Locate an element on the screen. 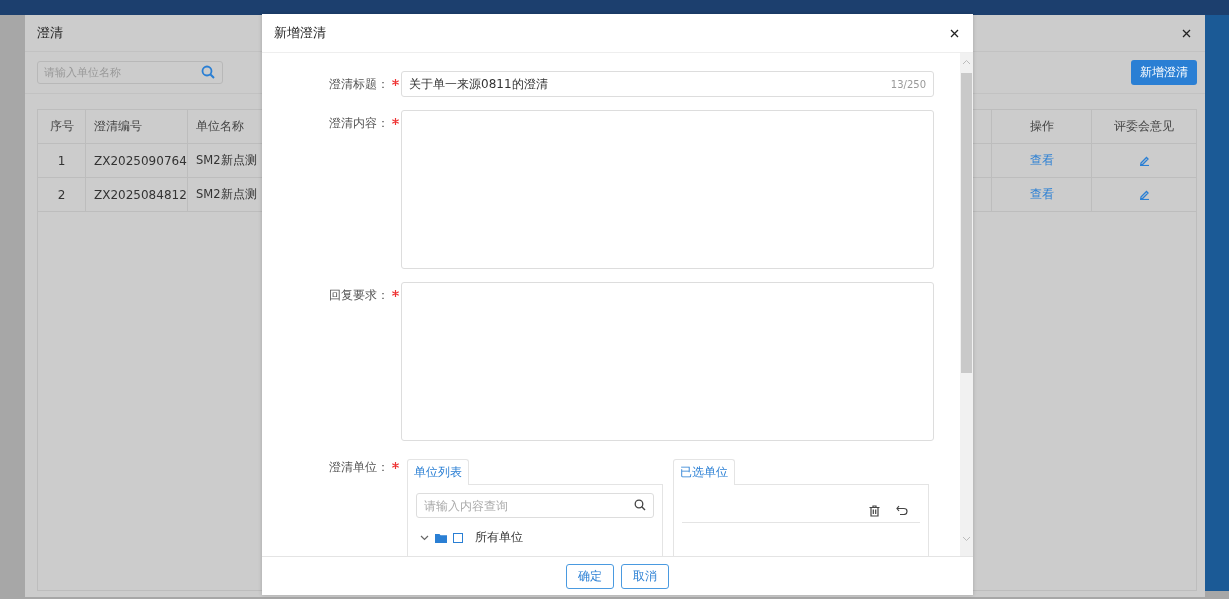 This screenshot has width=1229, height=599. trash-icon is located at coordinates (874, 511).